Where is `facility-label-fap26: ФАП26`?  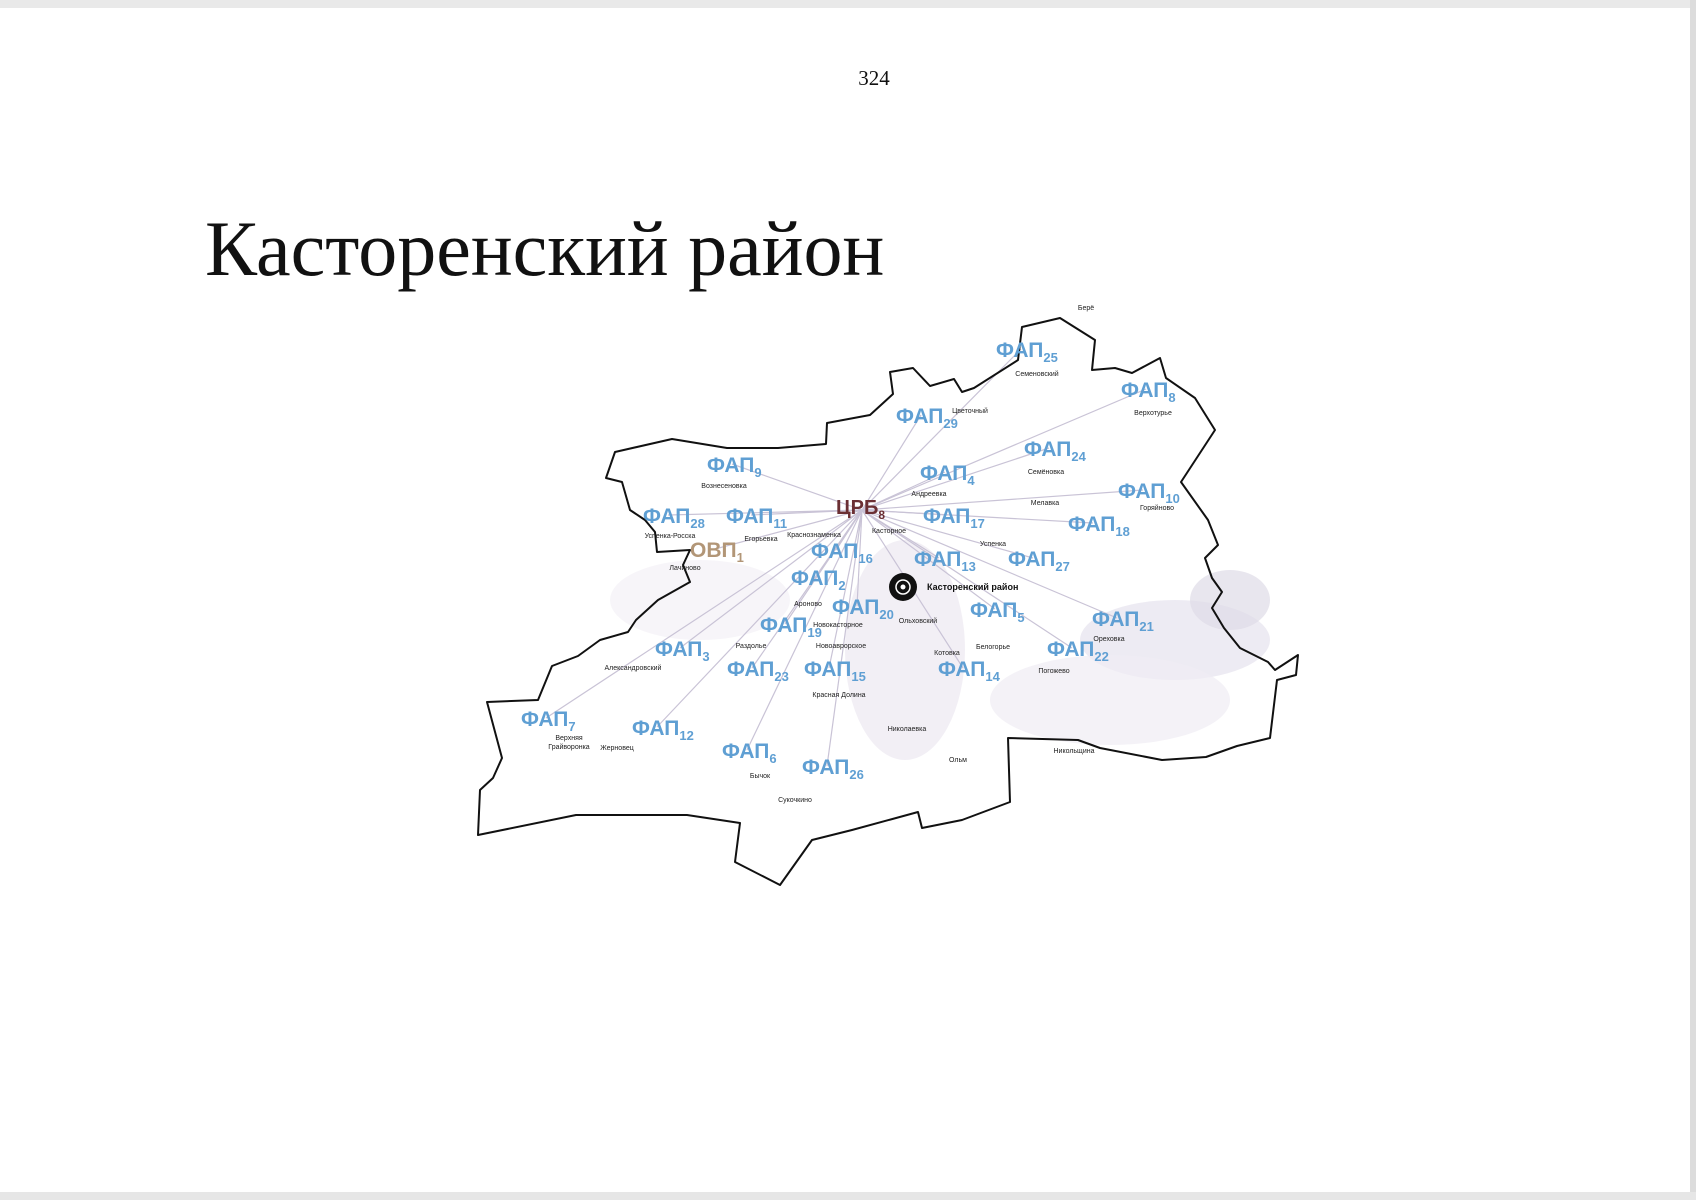 facility-label-fap26: ФАП26 is located at coordinates (833, 769).